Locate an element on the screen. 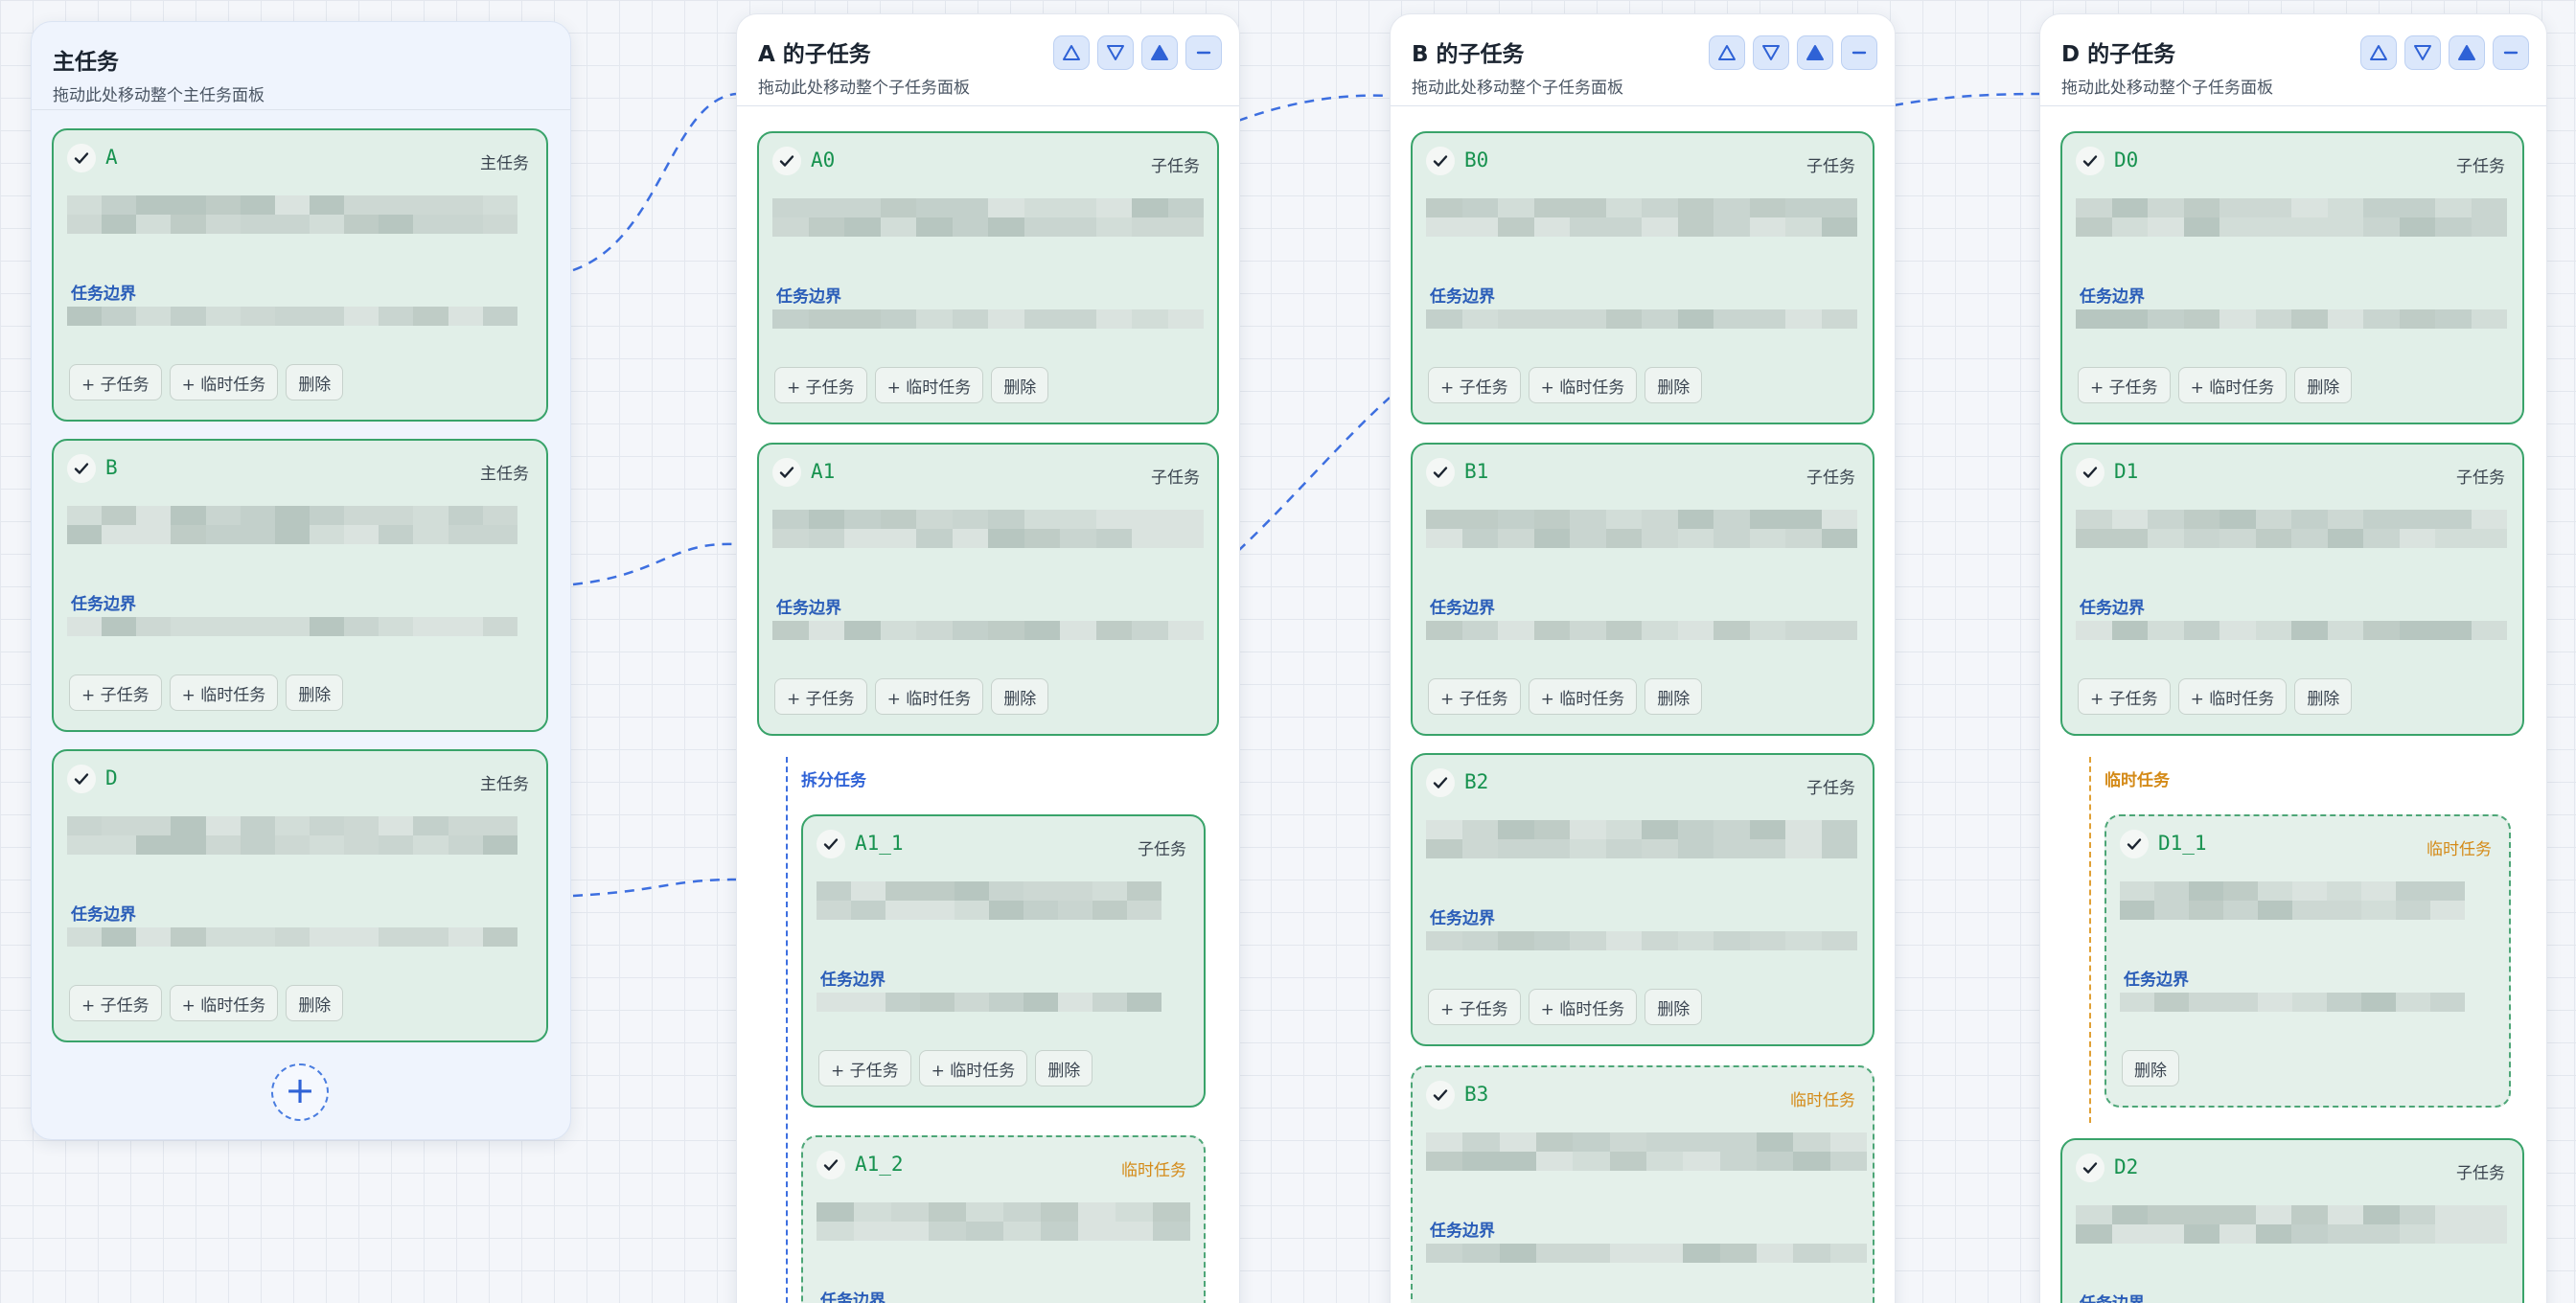 The image size is (2576, 1303). panel-drag-header: 主任务 拖动此处移动整个主任务面板 is located at coordinates (301, 66).